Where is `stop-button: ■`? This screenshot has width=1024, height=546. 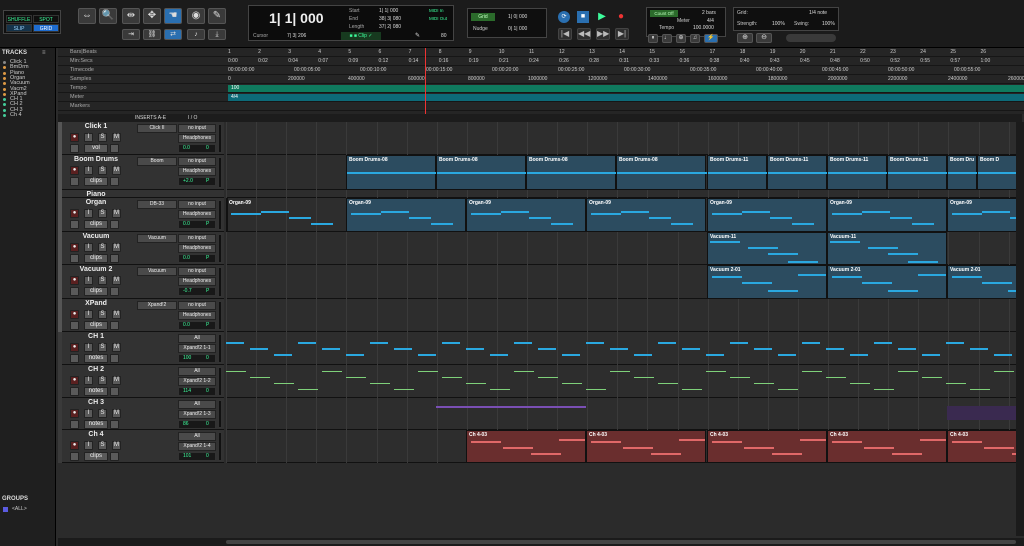 stop-button: ■ is located at coordinates (583, 17).